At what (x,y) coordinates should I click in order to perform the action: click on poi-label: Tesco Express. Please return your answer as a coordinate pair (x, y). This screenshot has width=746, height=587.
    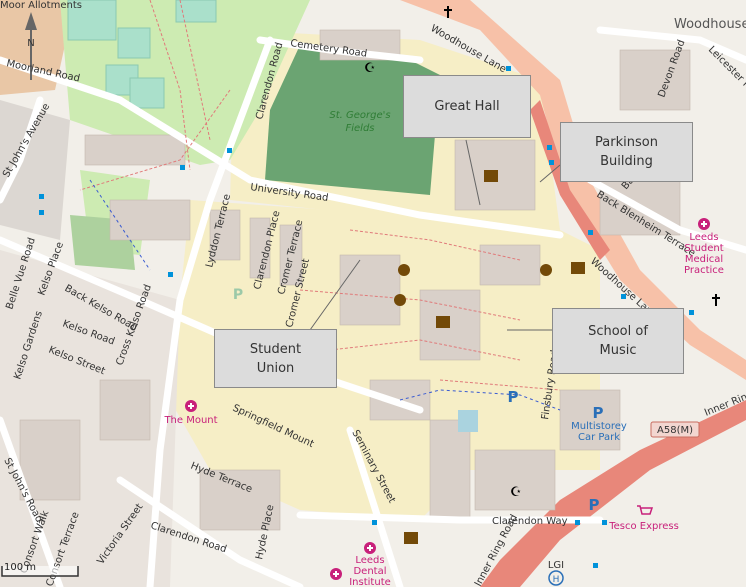
    Looking at the image, I should click on (643, 526).